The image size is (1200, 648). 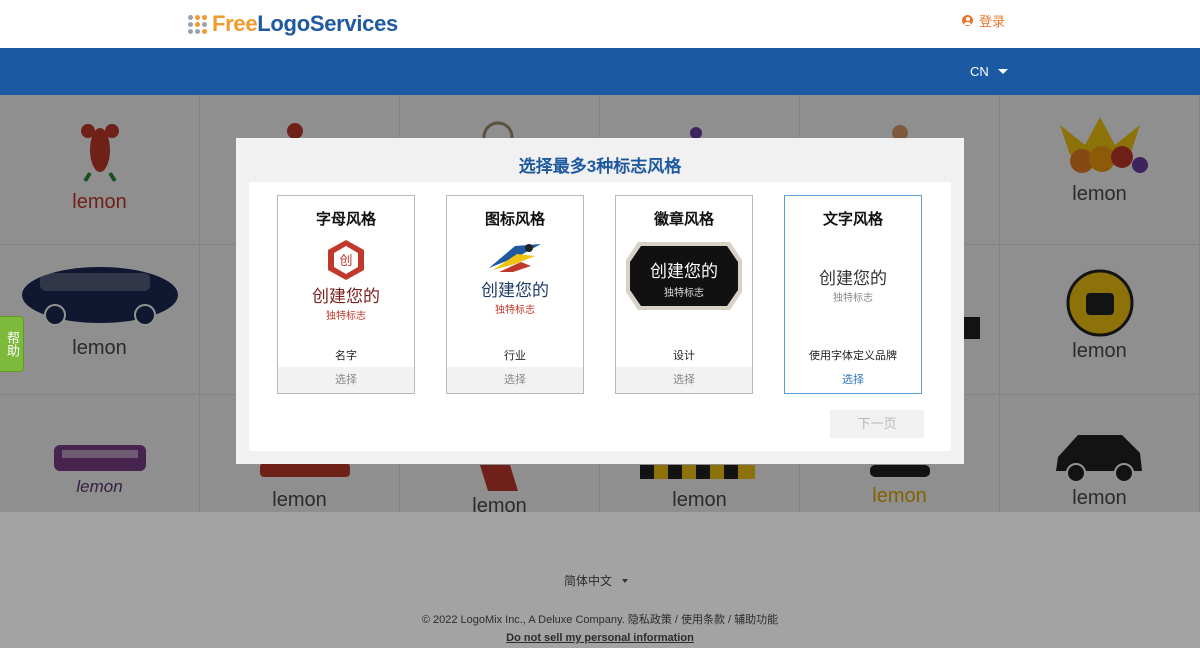 I want to click on style-card-wordmark: 文字风格 创建您的 独特标志 使用字体定义品牌 选择, so click(x=853, y=294).